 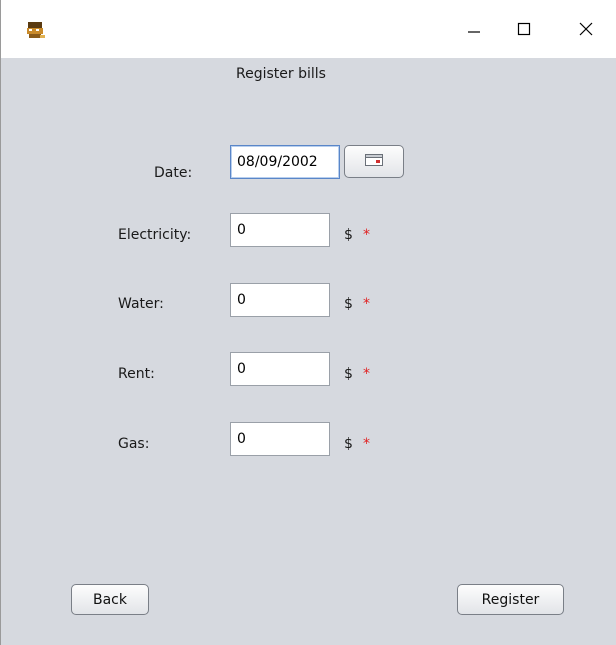 I want to click on electricity-field, so click(x=280, y=230).